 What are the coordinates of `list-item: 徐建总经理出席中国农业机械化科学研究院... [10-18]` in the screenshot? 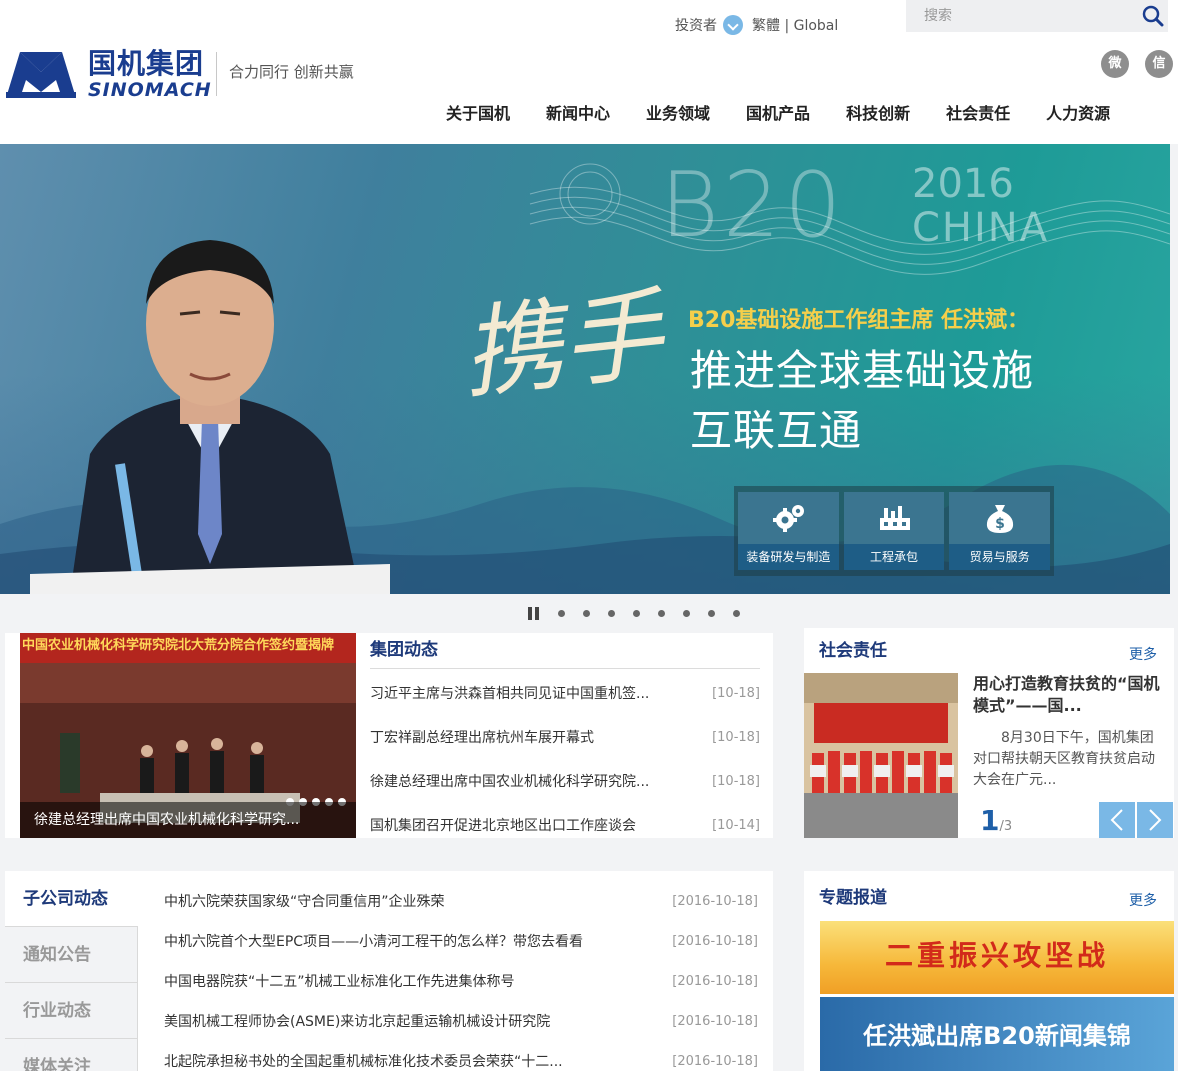 It's located at (565, 781).